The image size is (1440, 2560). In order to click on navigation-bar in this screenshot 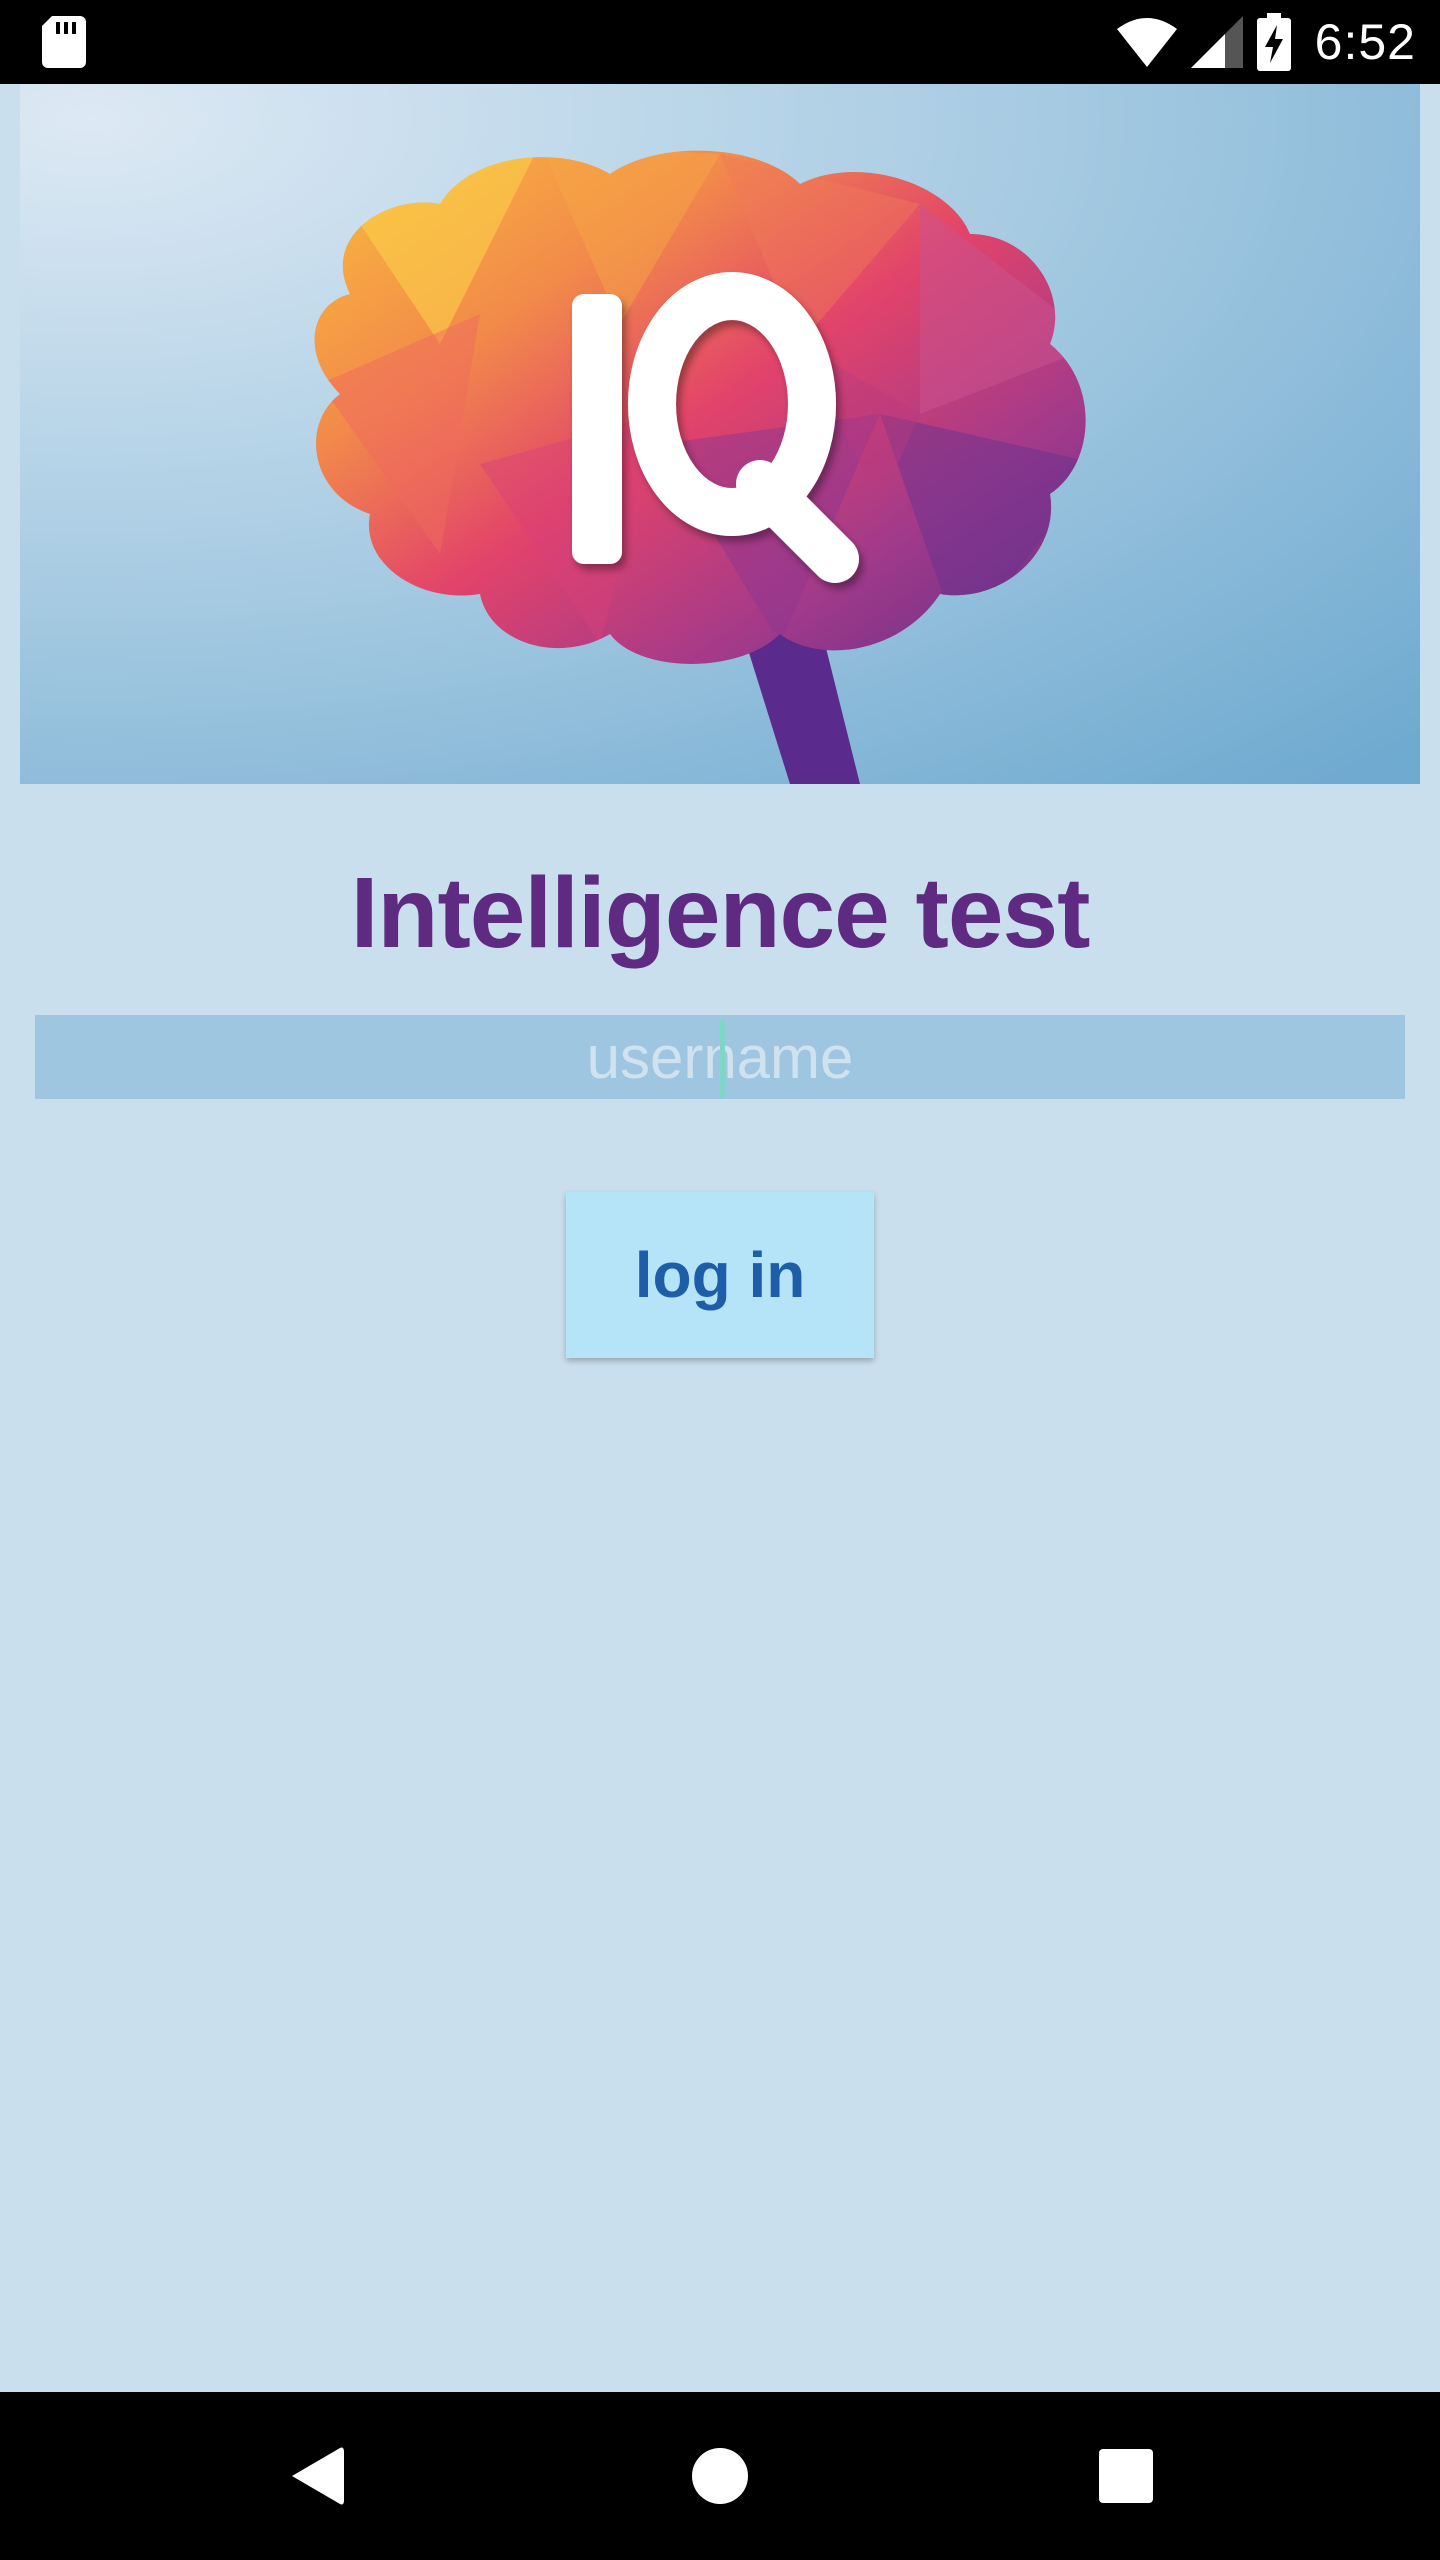, I will do `click(720, 2476)`.